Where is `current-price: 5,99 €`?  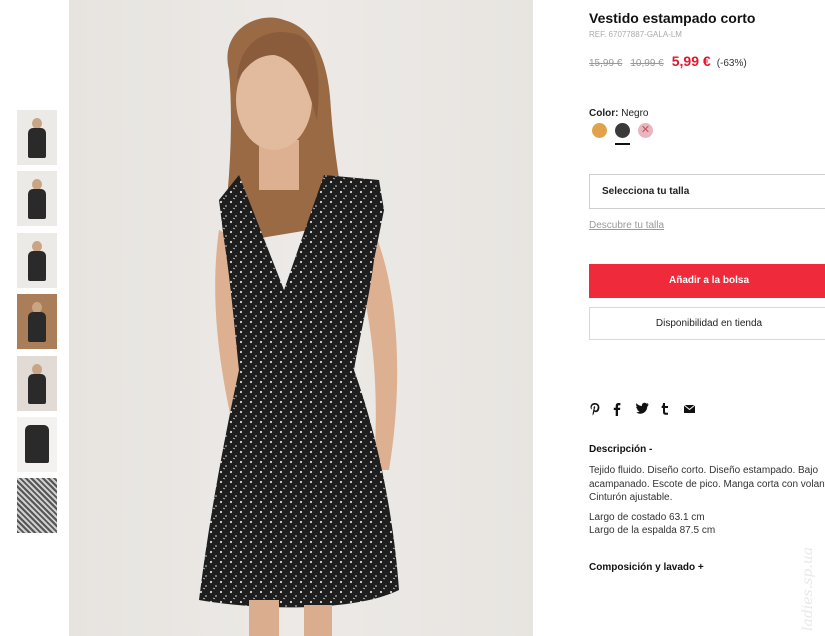 current-price: 5,99 € is located at coordinates (691, 61).